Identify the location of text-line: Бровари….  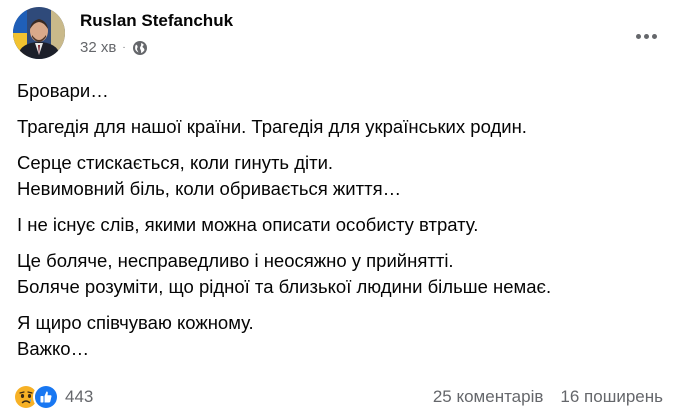
(63, 90).